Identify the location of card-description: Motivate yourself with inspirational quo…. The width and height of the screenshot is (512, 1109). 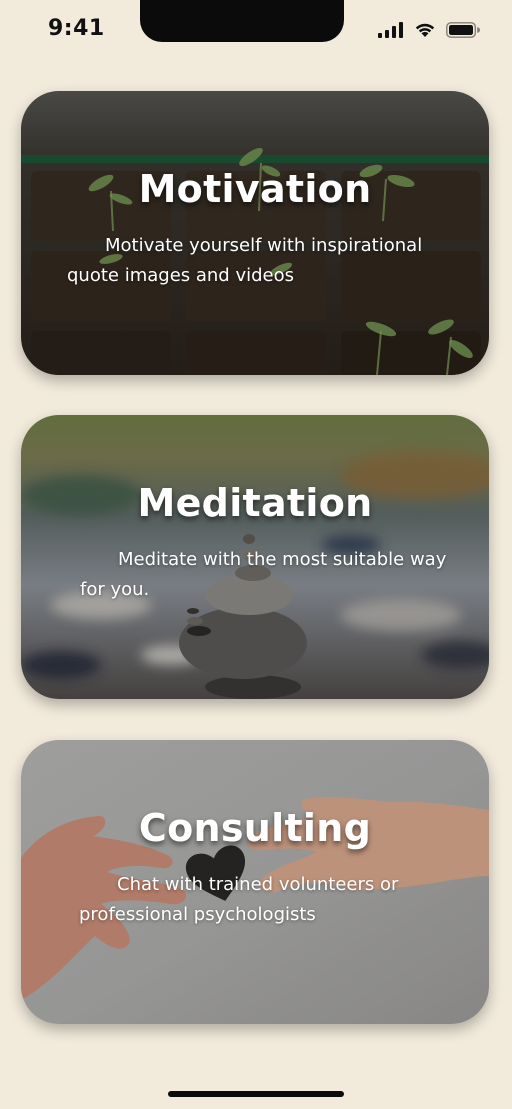
(245, 260).